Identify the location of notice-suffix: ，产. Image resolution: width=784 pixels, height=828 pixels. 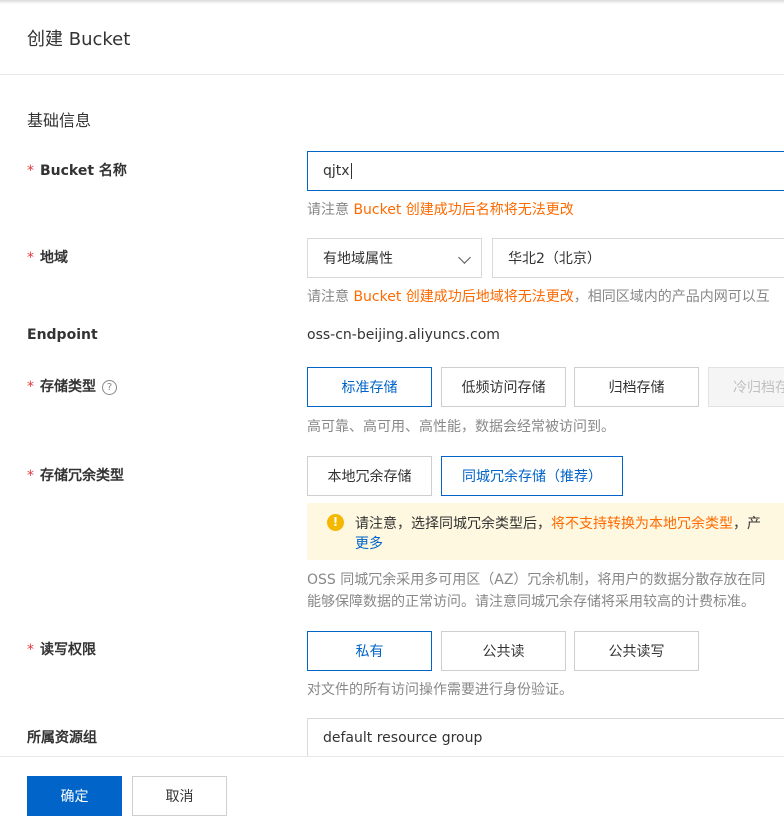
(747, 524).